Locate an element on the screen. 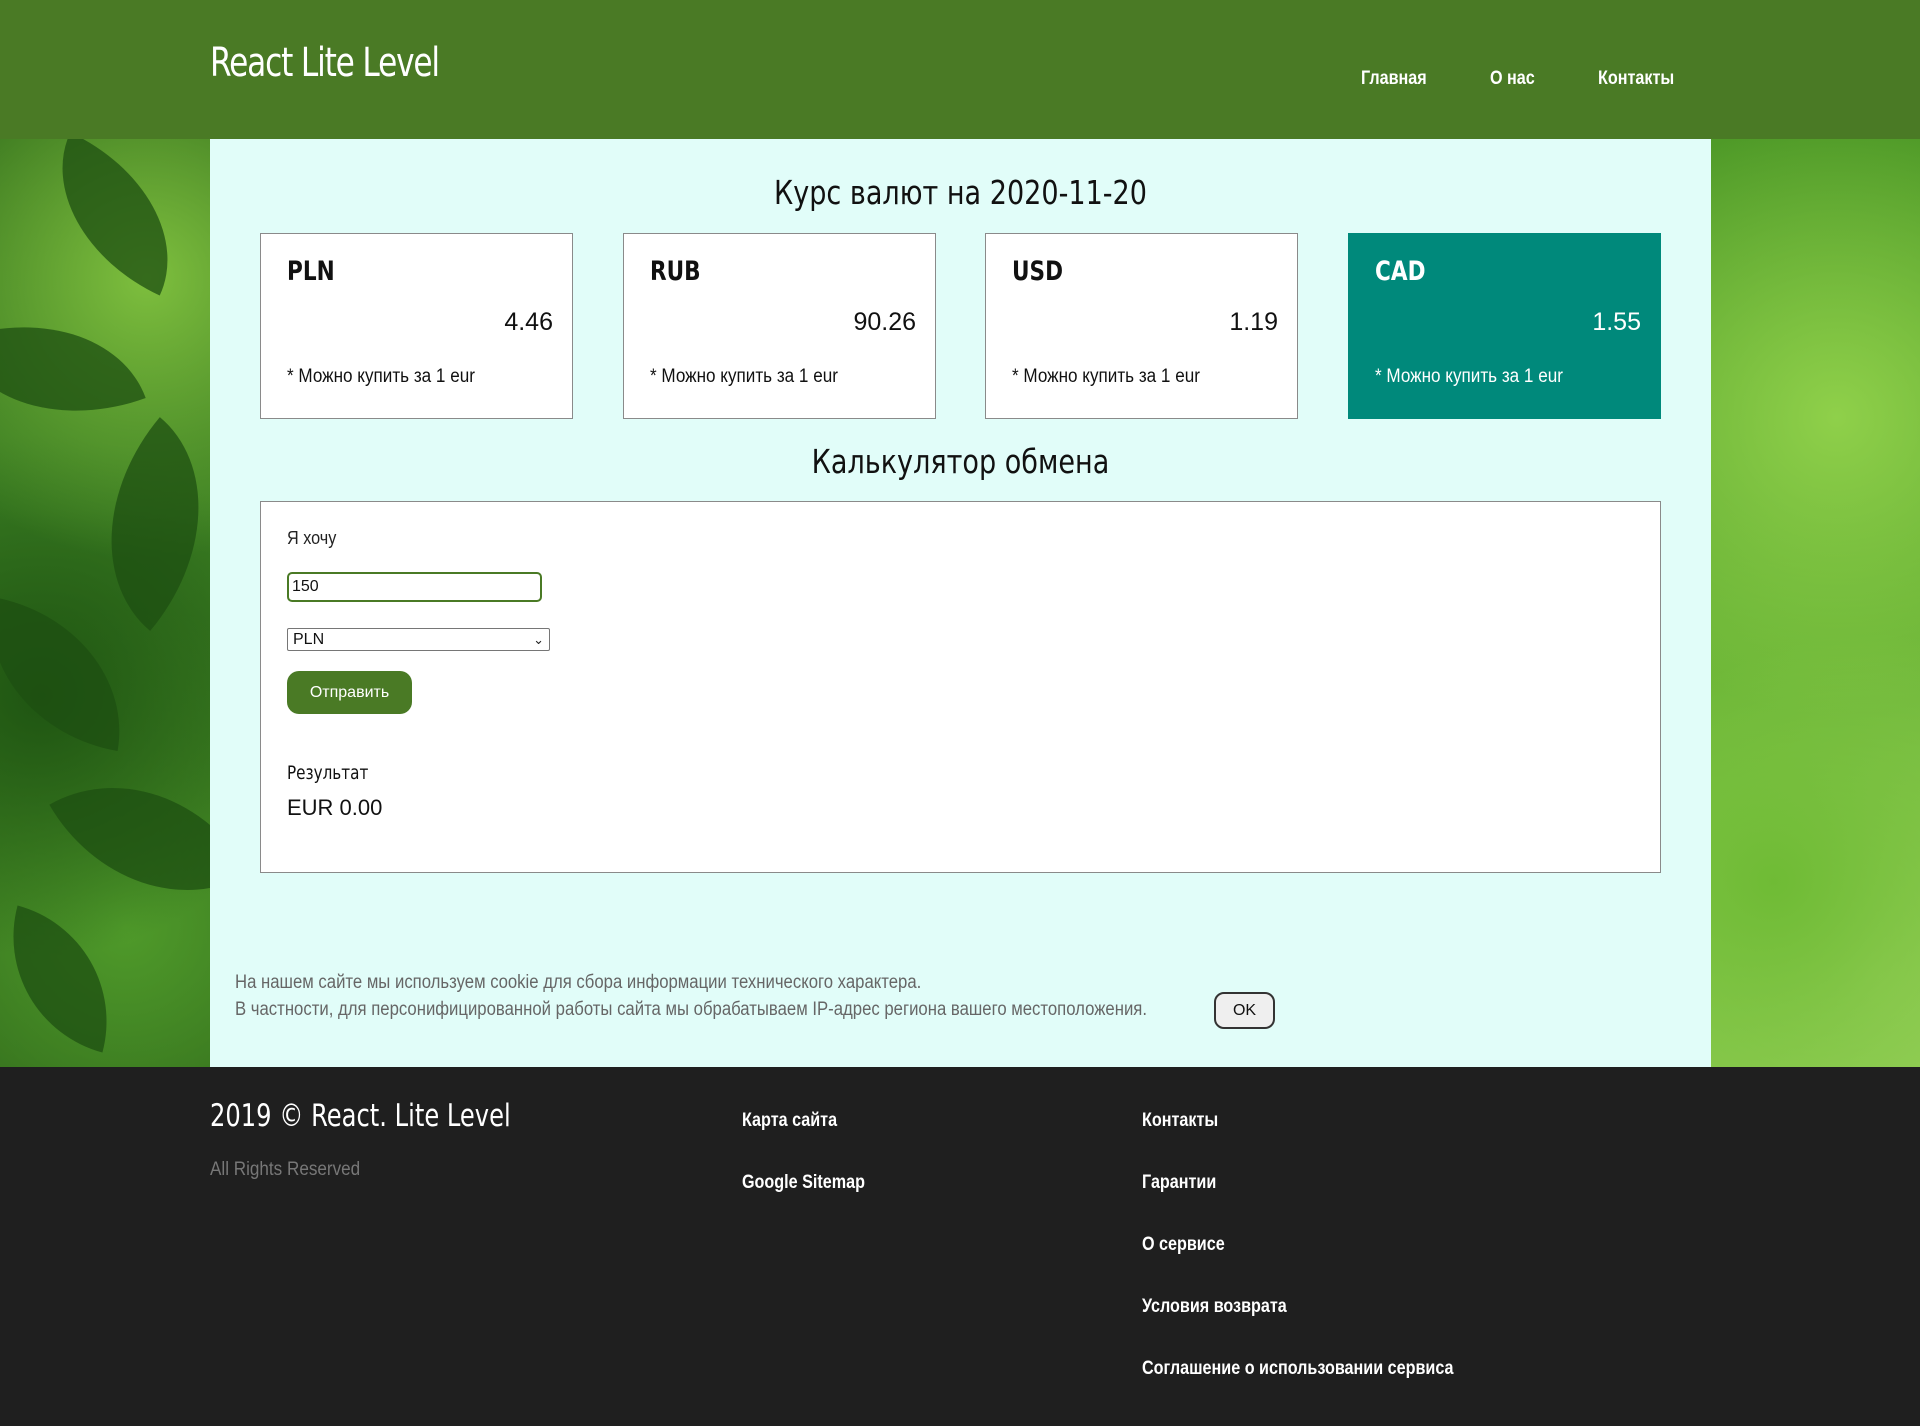 Image resolution: width=1920 pixels, height=1426 pixels. rate-card-code: CAD is located at coordinates (1400, 271).